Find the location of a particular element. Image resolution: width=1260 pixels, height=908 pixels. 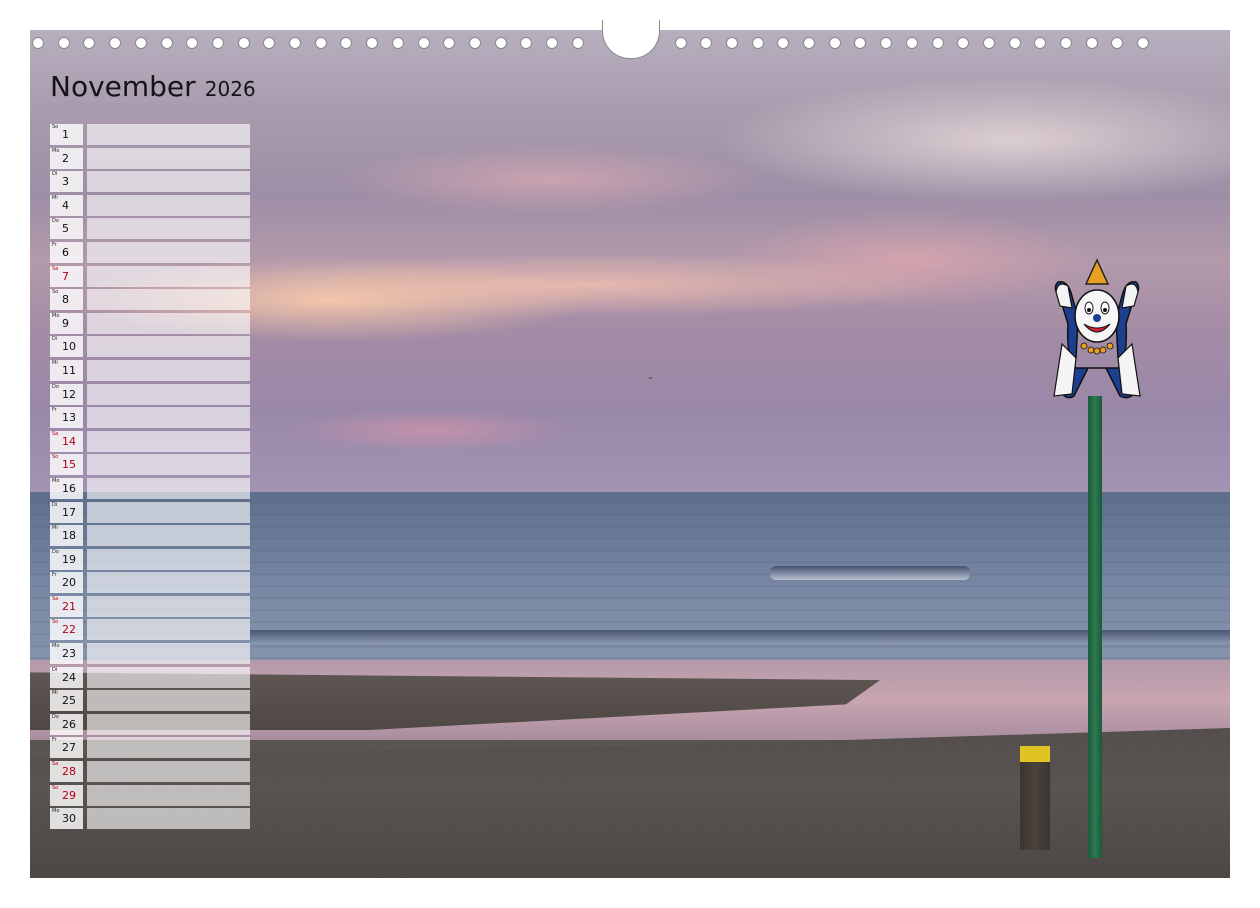

day-number: 3 is located at coordinates (65, 182).